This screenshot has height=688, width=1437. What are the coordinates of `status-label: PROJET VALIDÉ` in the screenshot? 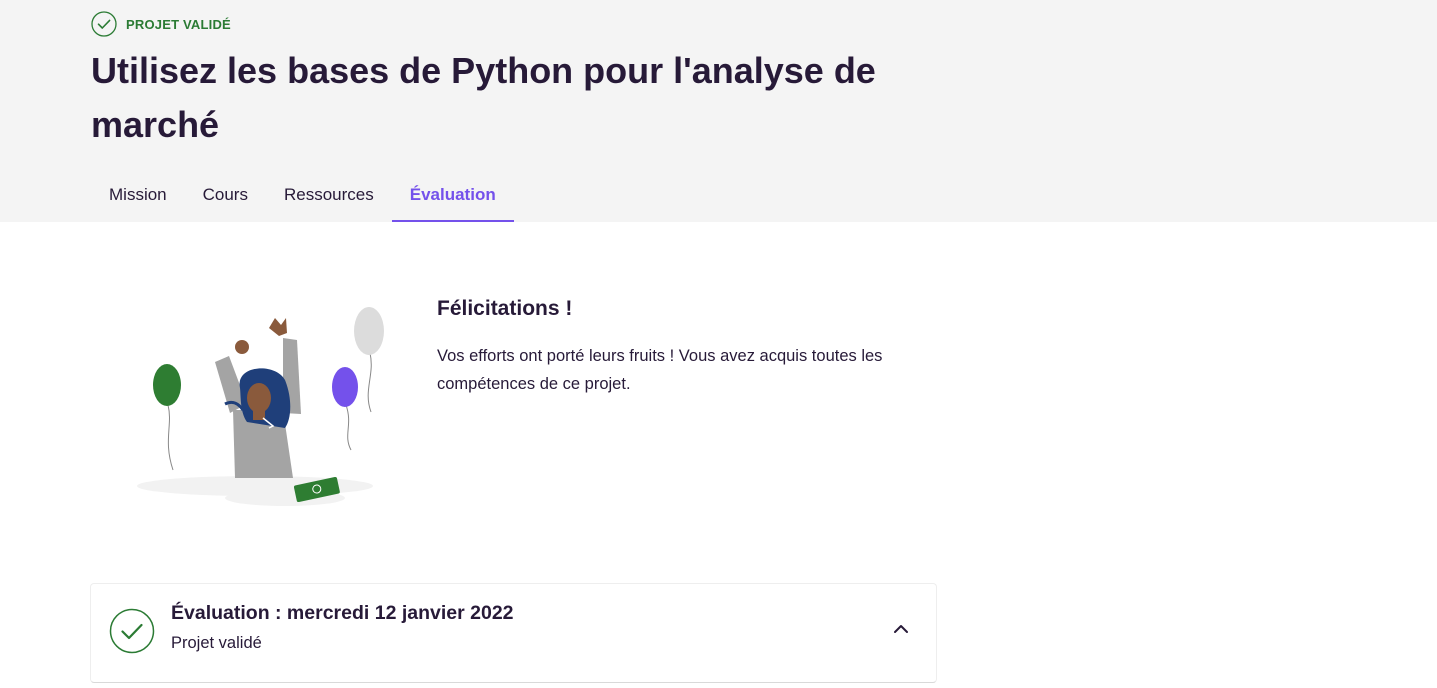 It's located at (178, 24).